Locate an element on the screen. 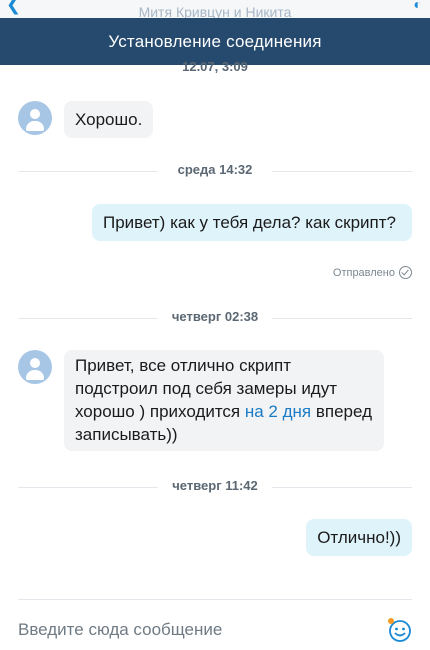 This screenshot has width=430, height=650. sent-status-label: Отправлено is located at coordinates (363, 272).